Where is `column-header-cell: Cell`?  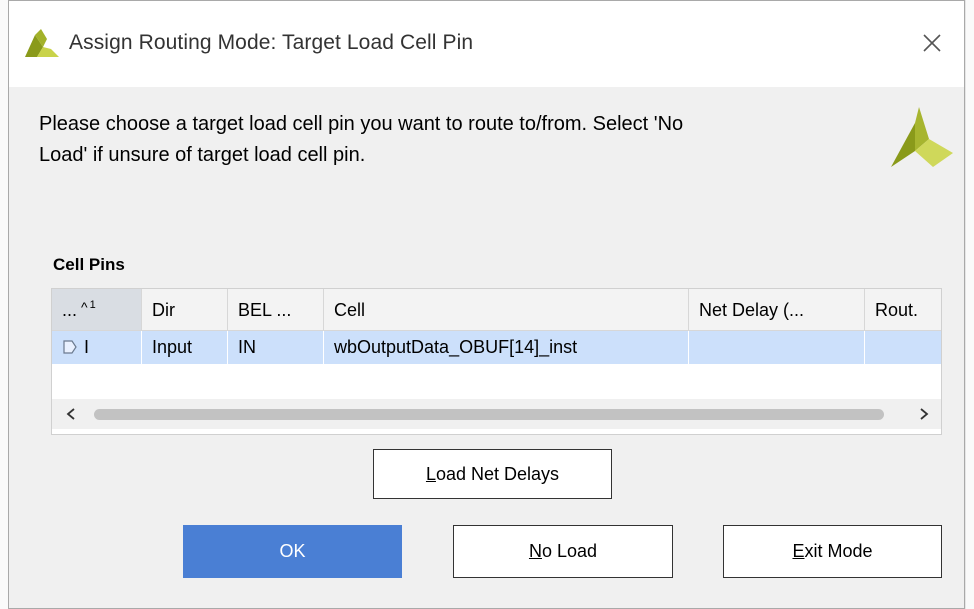
column-header-cell: Cell is located at coordinates (506, 310).